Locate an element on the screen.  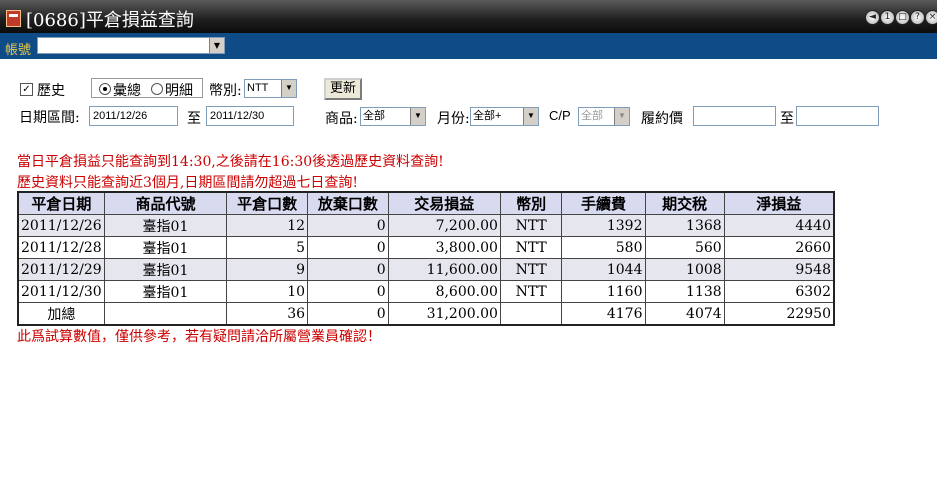
date-to-input: 2011/12/30 is located at coordinates (250, 116).